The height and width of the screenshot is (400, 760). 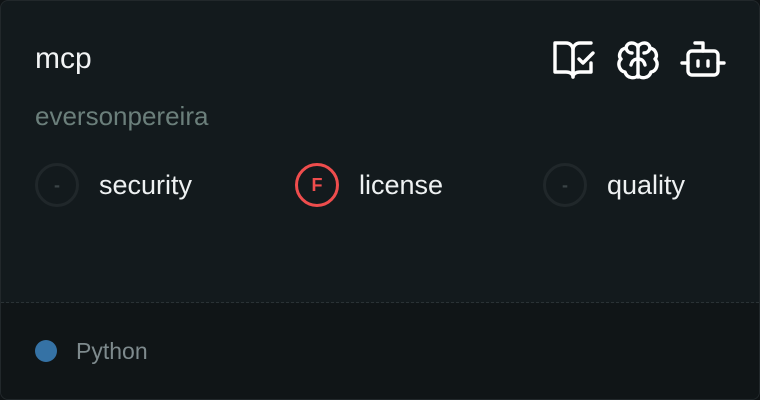 I want to click on score-security: - security, so click(x=135, y=188).